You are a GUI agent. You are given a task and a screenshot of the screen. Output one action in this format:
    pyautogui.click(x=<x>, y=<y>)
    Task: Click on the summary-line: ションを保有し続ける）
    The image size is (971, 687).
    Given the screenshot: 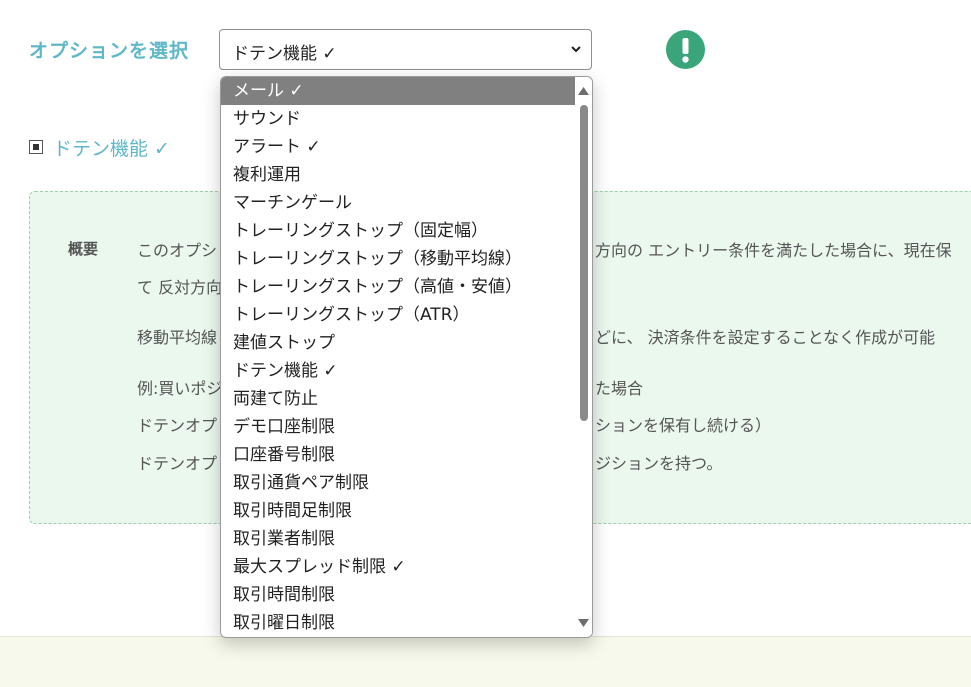 What is the action you would take?
    pyautogui.click(x=683, y=425)
    